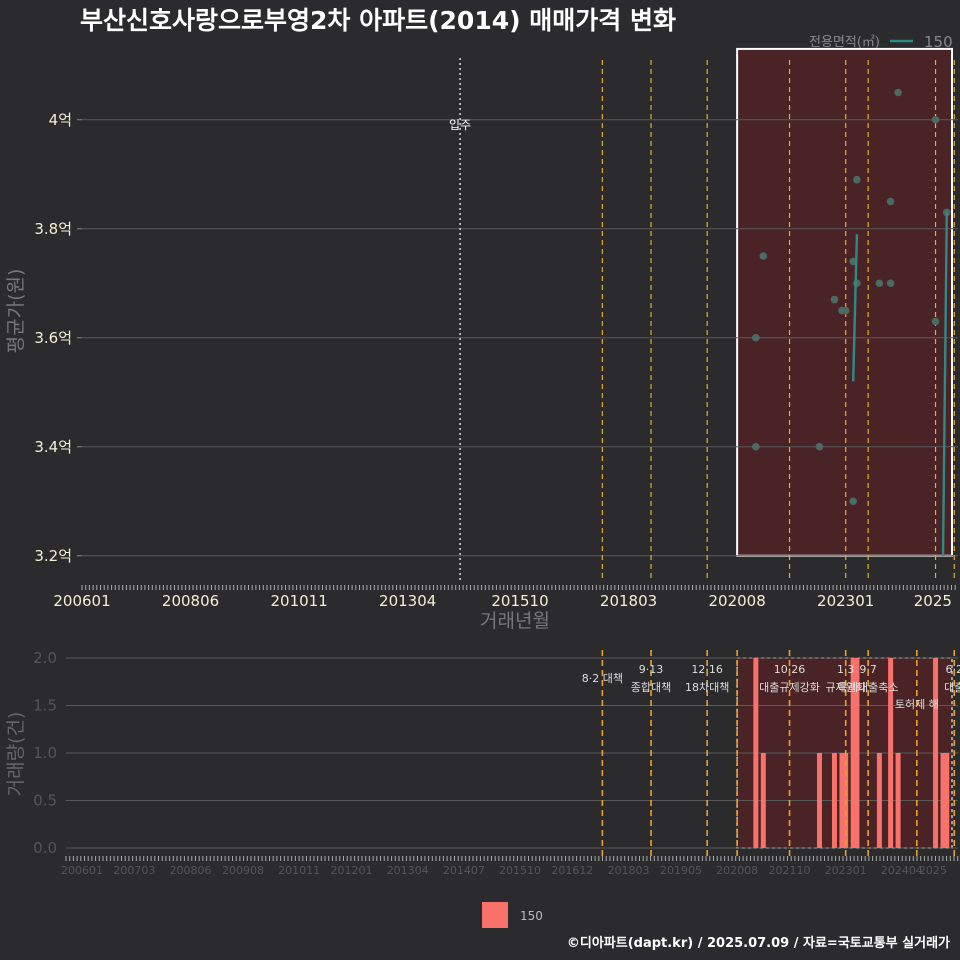 The width and height of the screenshot is (960, 960). What do you see at coordinates (243, 870) in the screenshot?
I see `x-tick-label: 200908` at bounding box center [243, 870].